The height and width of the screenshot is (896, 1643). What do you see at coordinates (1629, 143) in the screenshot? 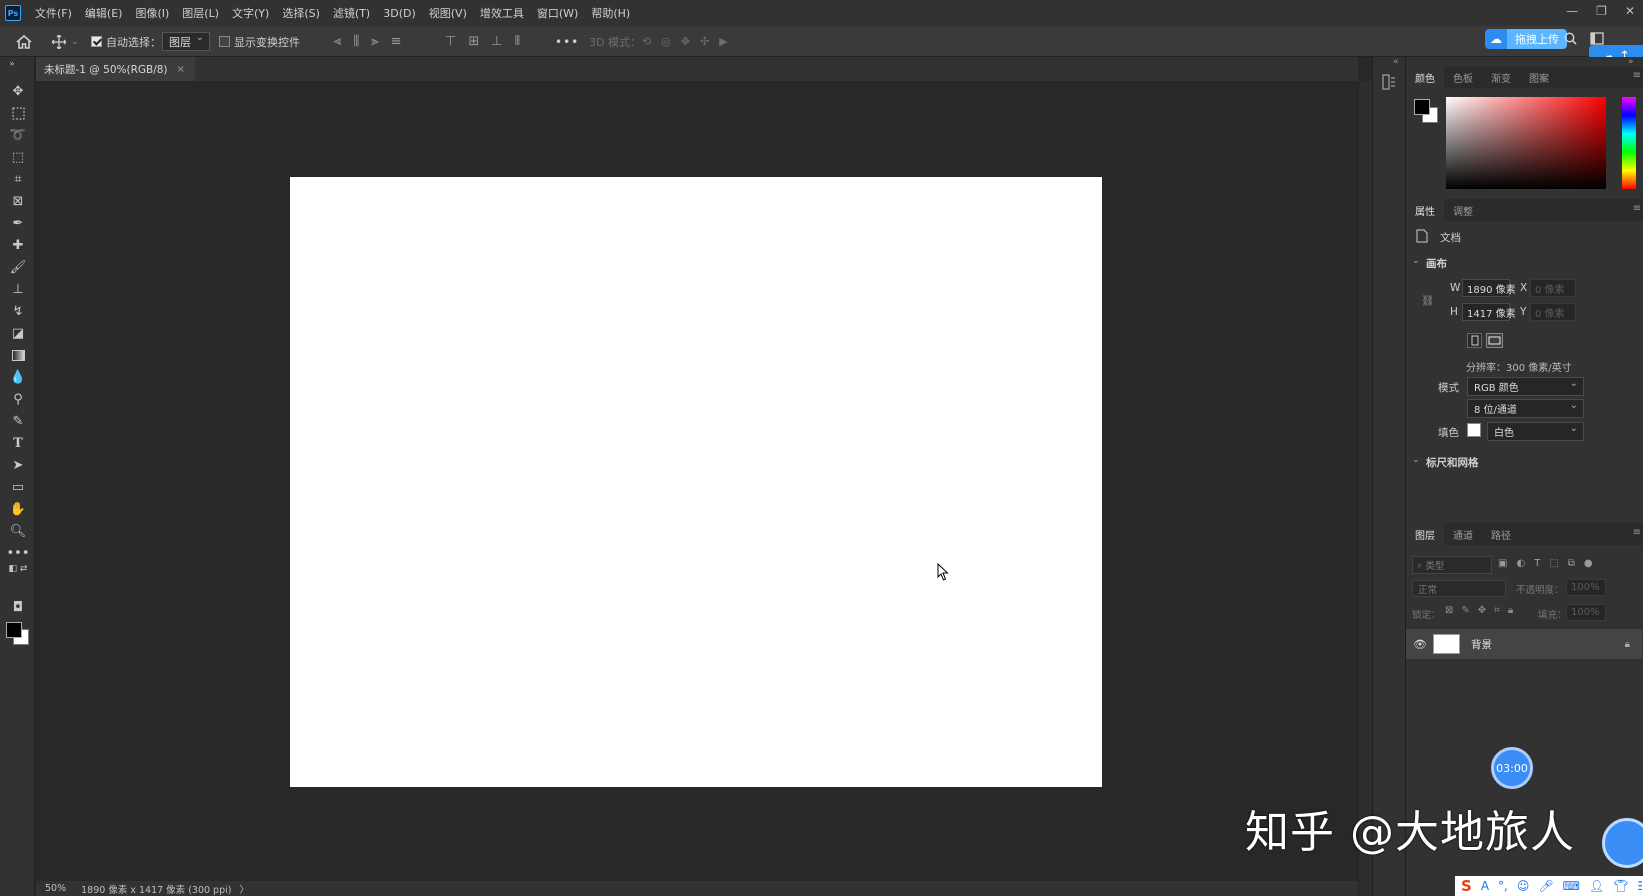
I see `hue-slider` at bounding box center [1629, 143].